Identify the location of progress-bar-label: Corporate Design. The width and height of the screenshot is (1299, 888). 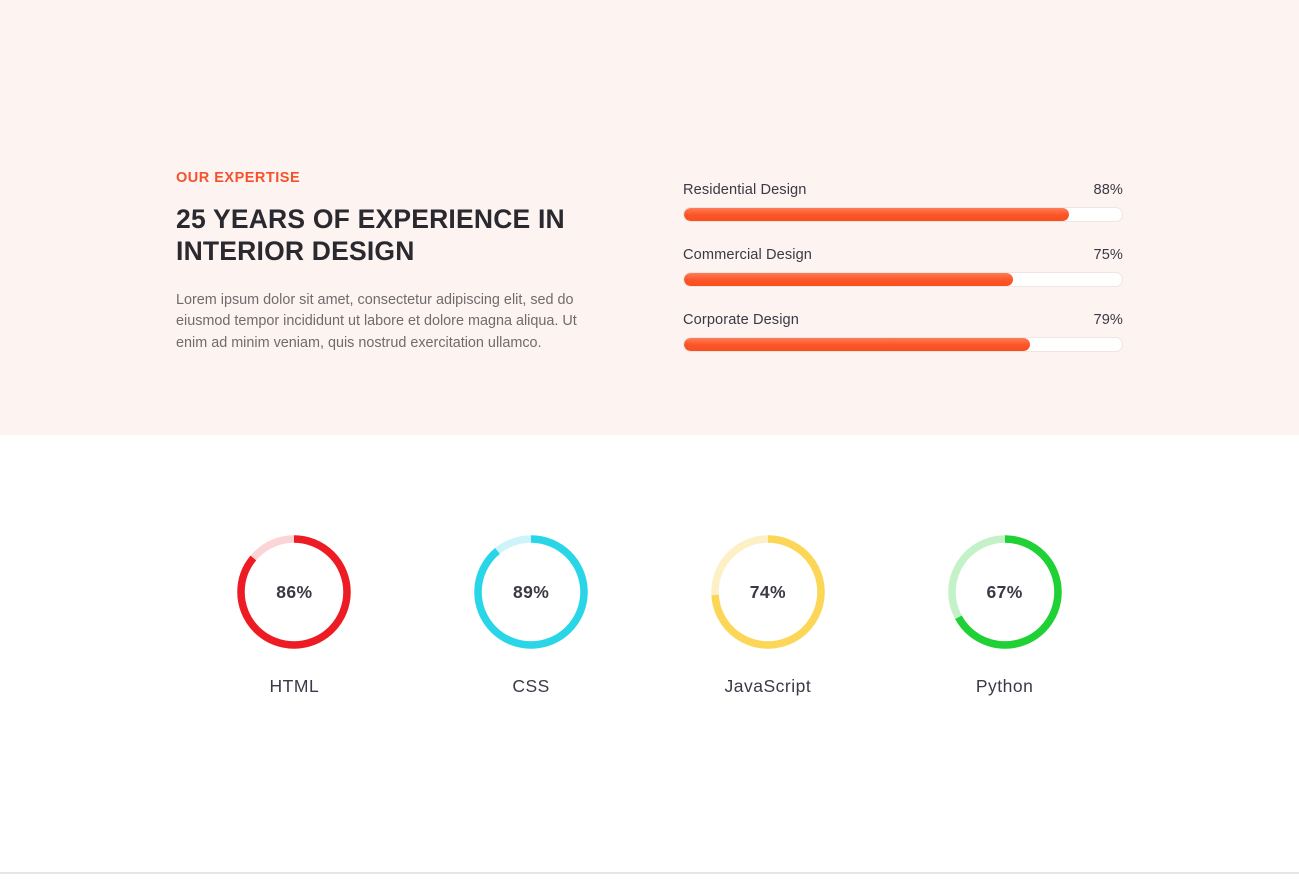
(741, 320).